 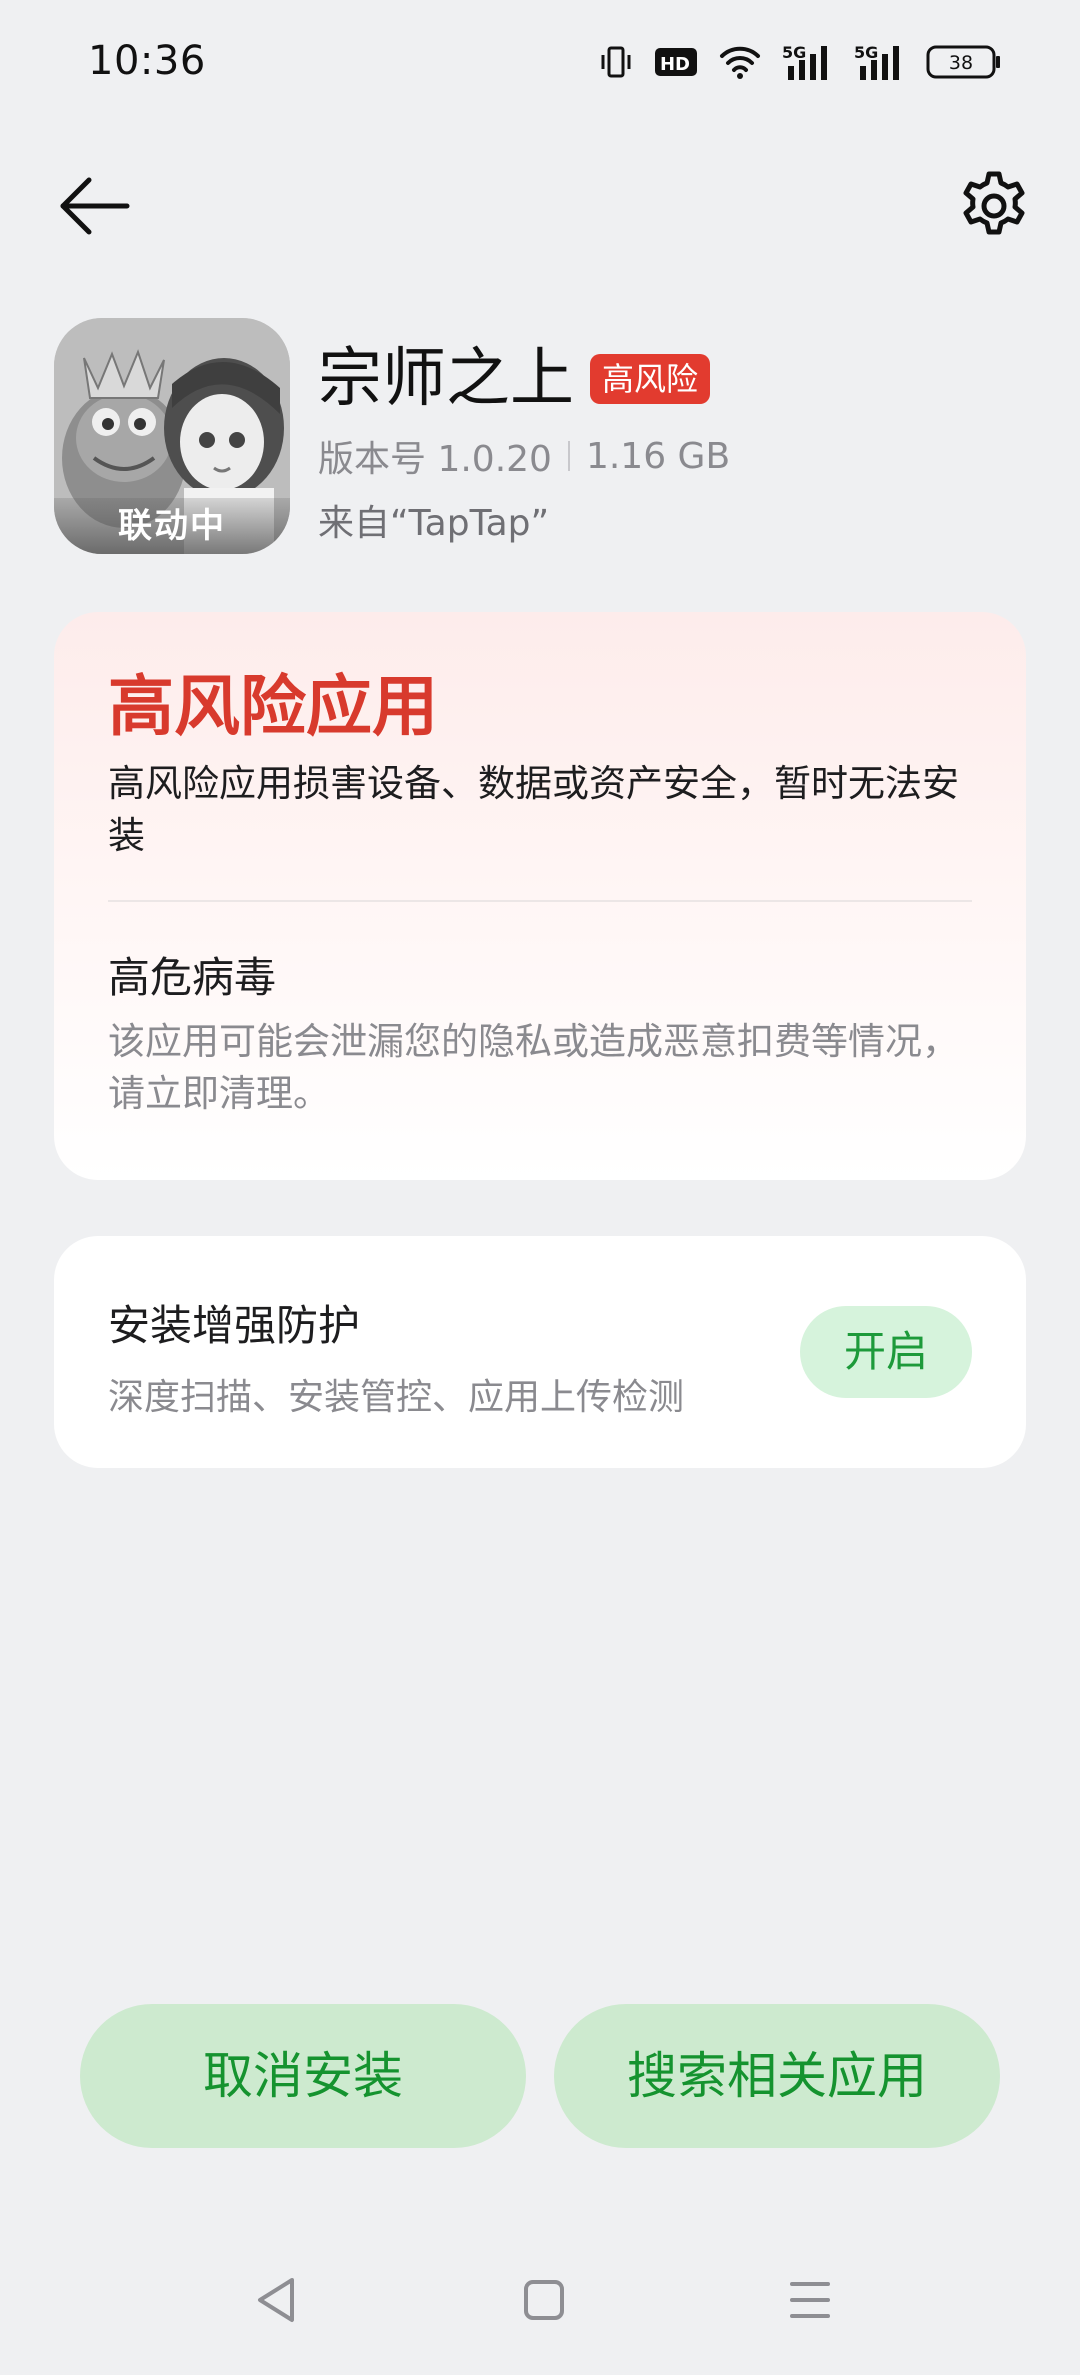 What do you see at coordinates (777, 2076) in the screenshot?
I see `search-related-apps-button: 搜索相关应用` at bounding box center [777, 2076].